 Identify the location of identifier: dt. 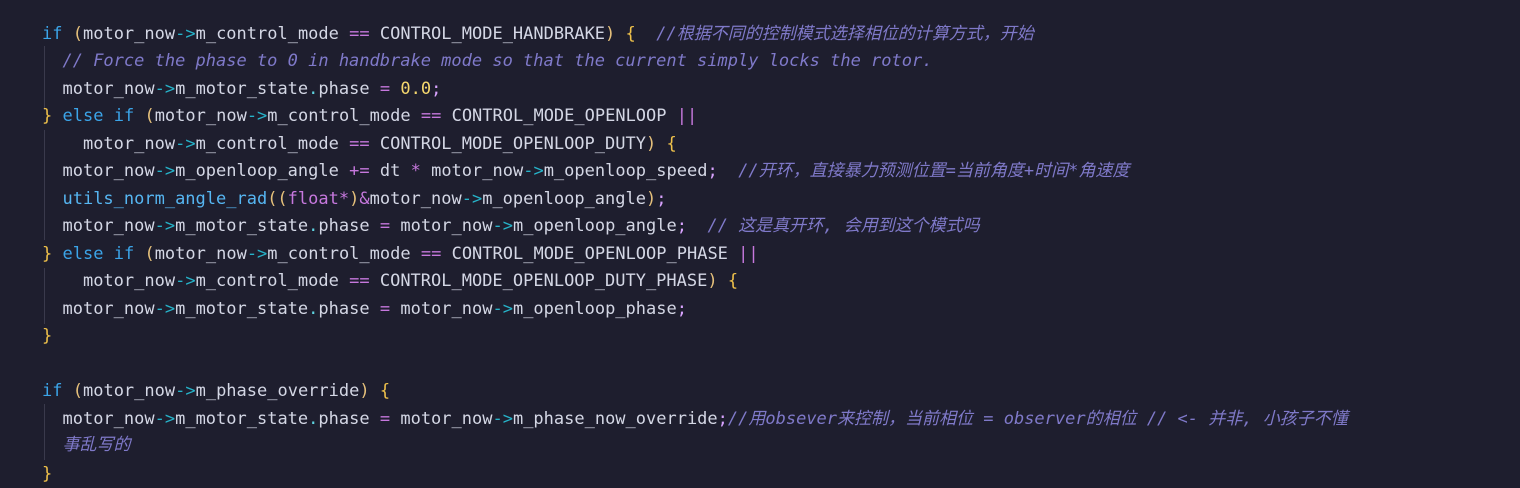
(390, 171).